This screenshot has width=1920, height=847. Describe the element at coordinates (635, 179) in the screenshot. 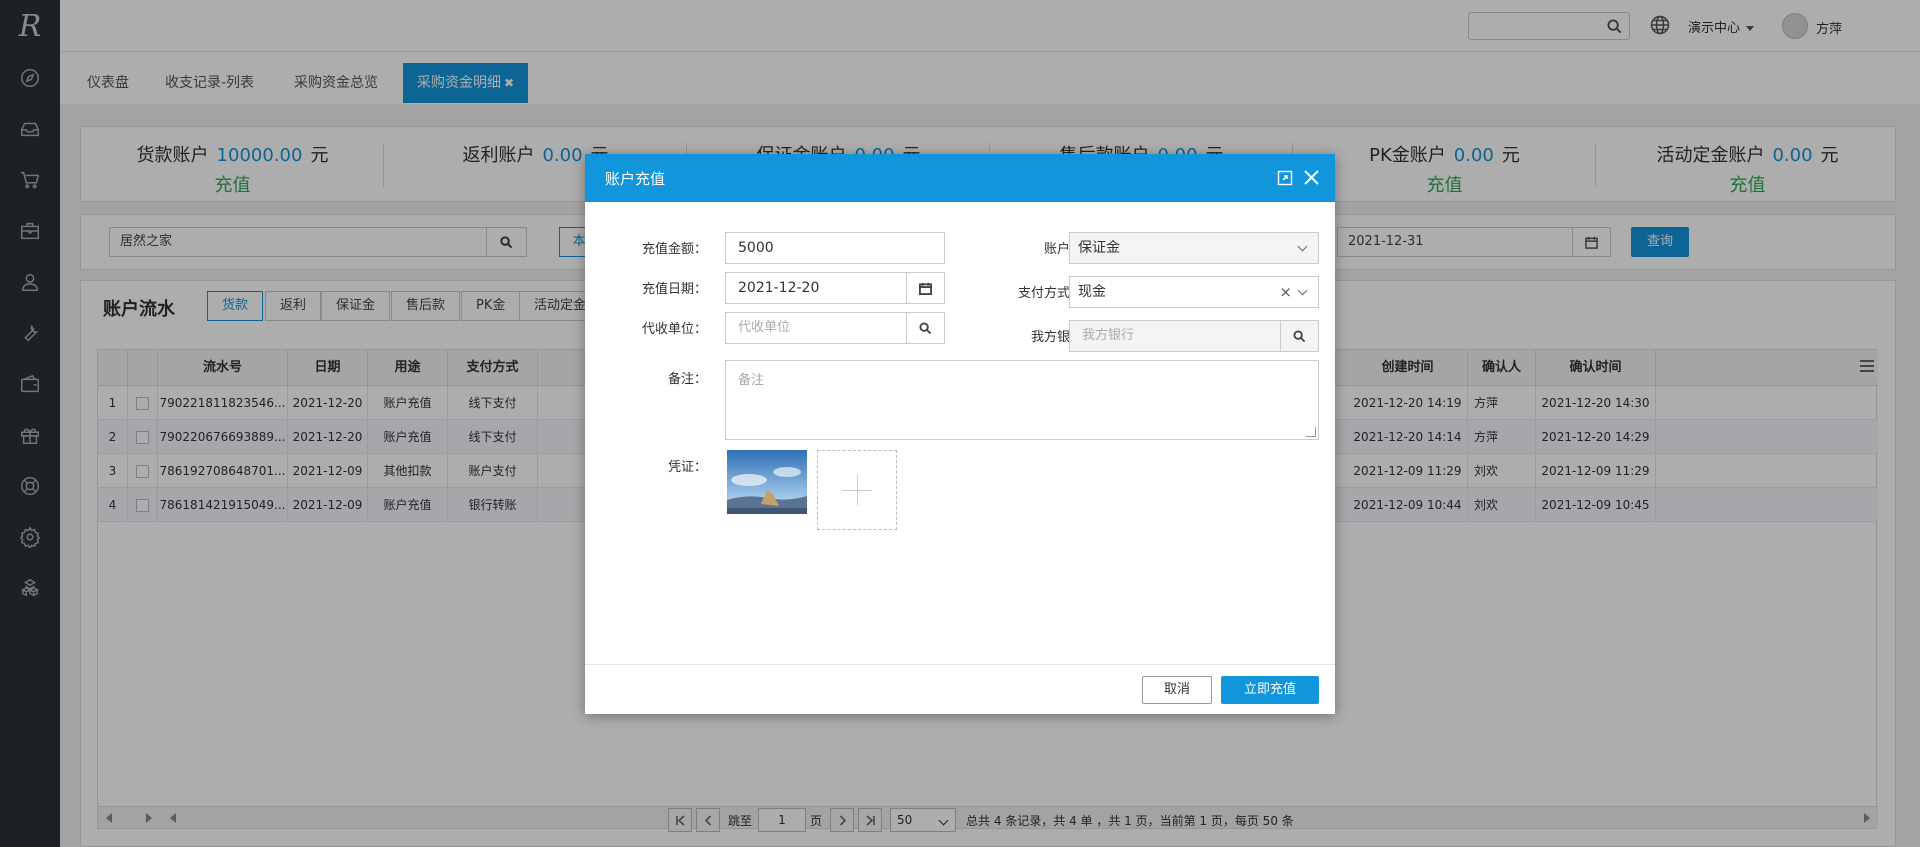

I see `dialog-title: 账户充值` at that location.